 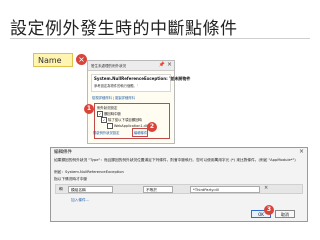 What do you see at coordinates (89, 172) in the screenshot?
I see `condition-example: 例如：System.NullReferenceException` at bounding box center [89, 172].